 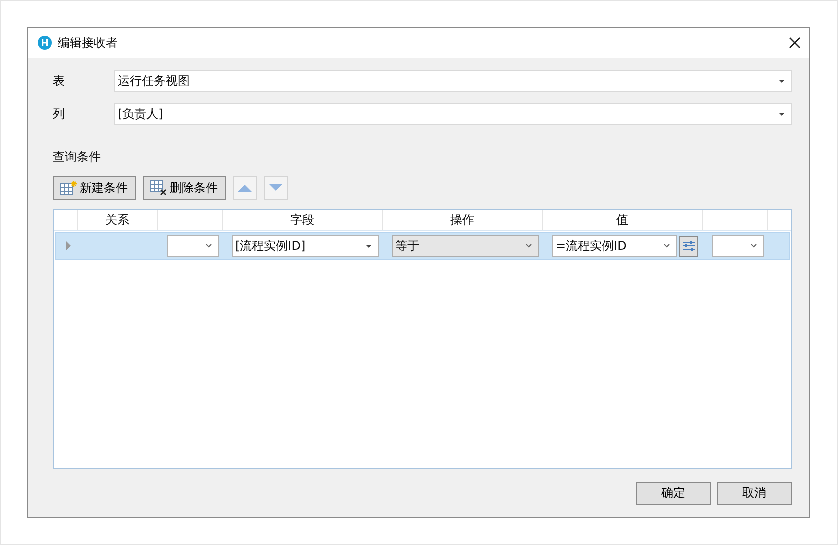 I want to click on down-arrow-icon, so click(x=276, y=188).